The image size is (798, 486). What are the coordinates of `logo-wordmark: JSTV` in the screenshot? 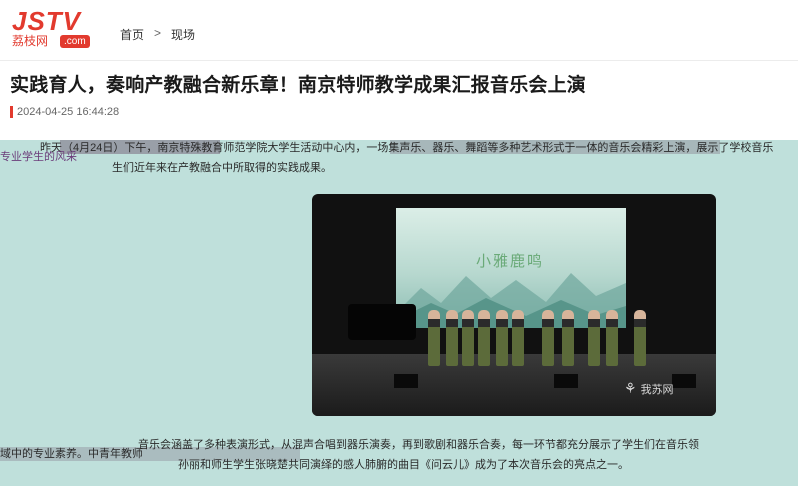 It's located at (47, 21).